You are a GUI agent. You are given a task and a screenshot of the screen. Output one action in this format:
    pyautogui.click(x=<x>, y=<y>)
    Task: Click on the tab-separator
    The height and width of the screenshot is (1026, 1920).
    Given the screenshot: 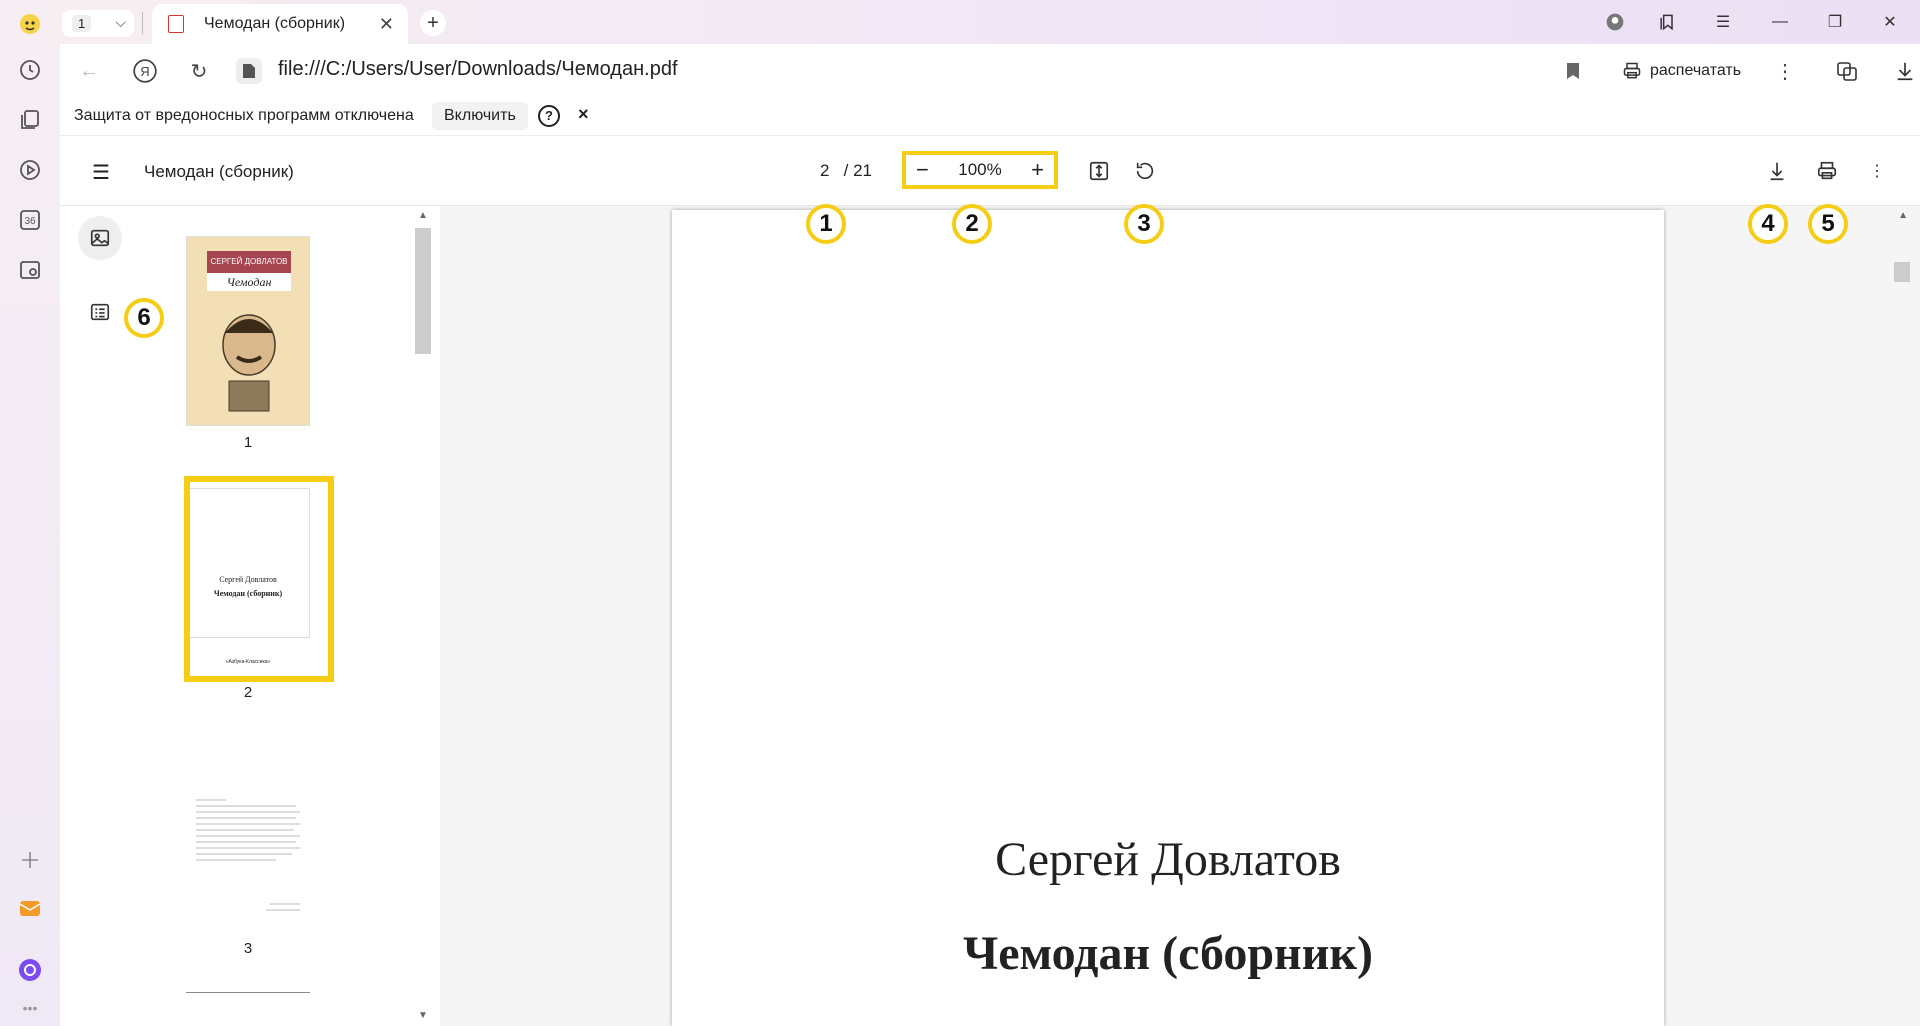 What is the action you would take?
    pyautogui.click(x=142, y=23)
    